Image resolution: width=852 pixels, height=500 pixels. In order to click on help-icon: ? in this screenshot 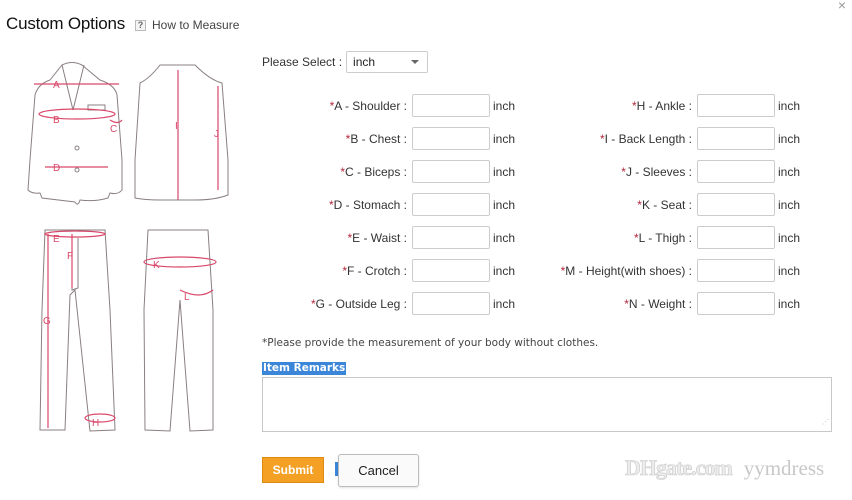, I will do `click(140, 25)`.